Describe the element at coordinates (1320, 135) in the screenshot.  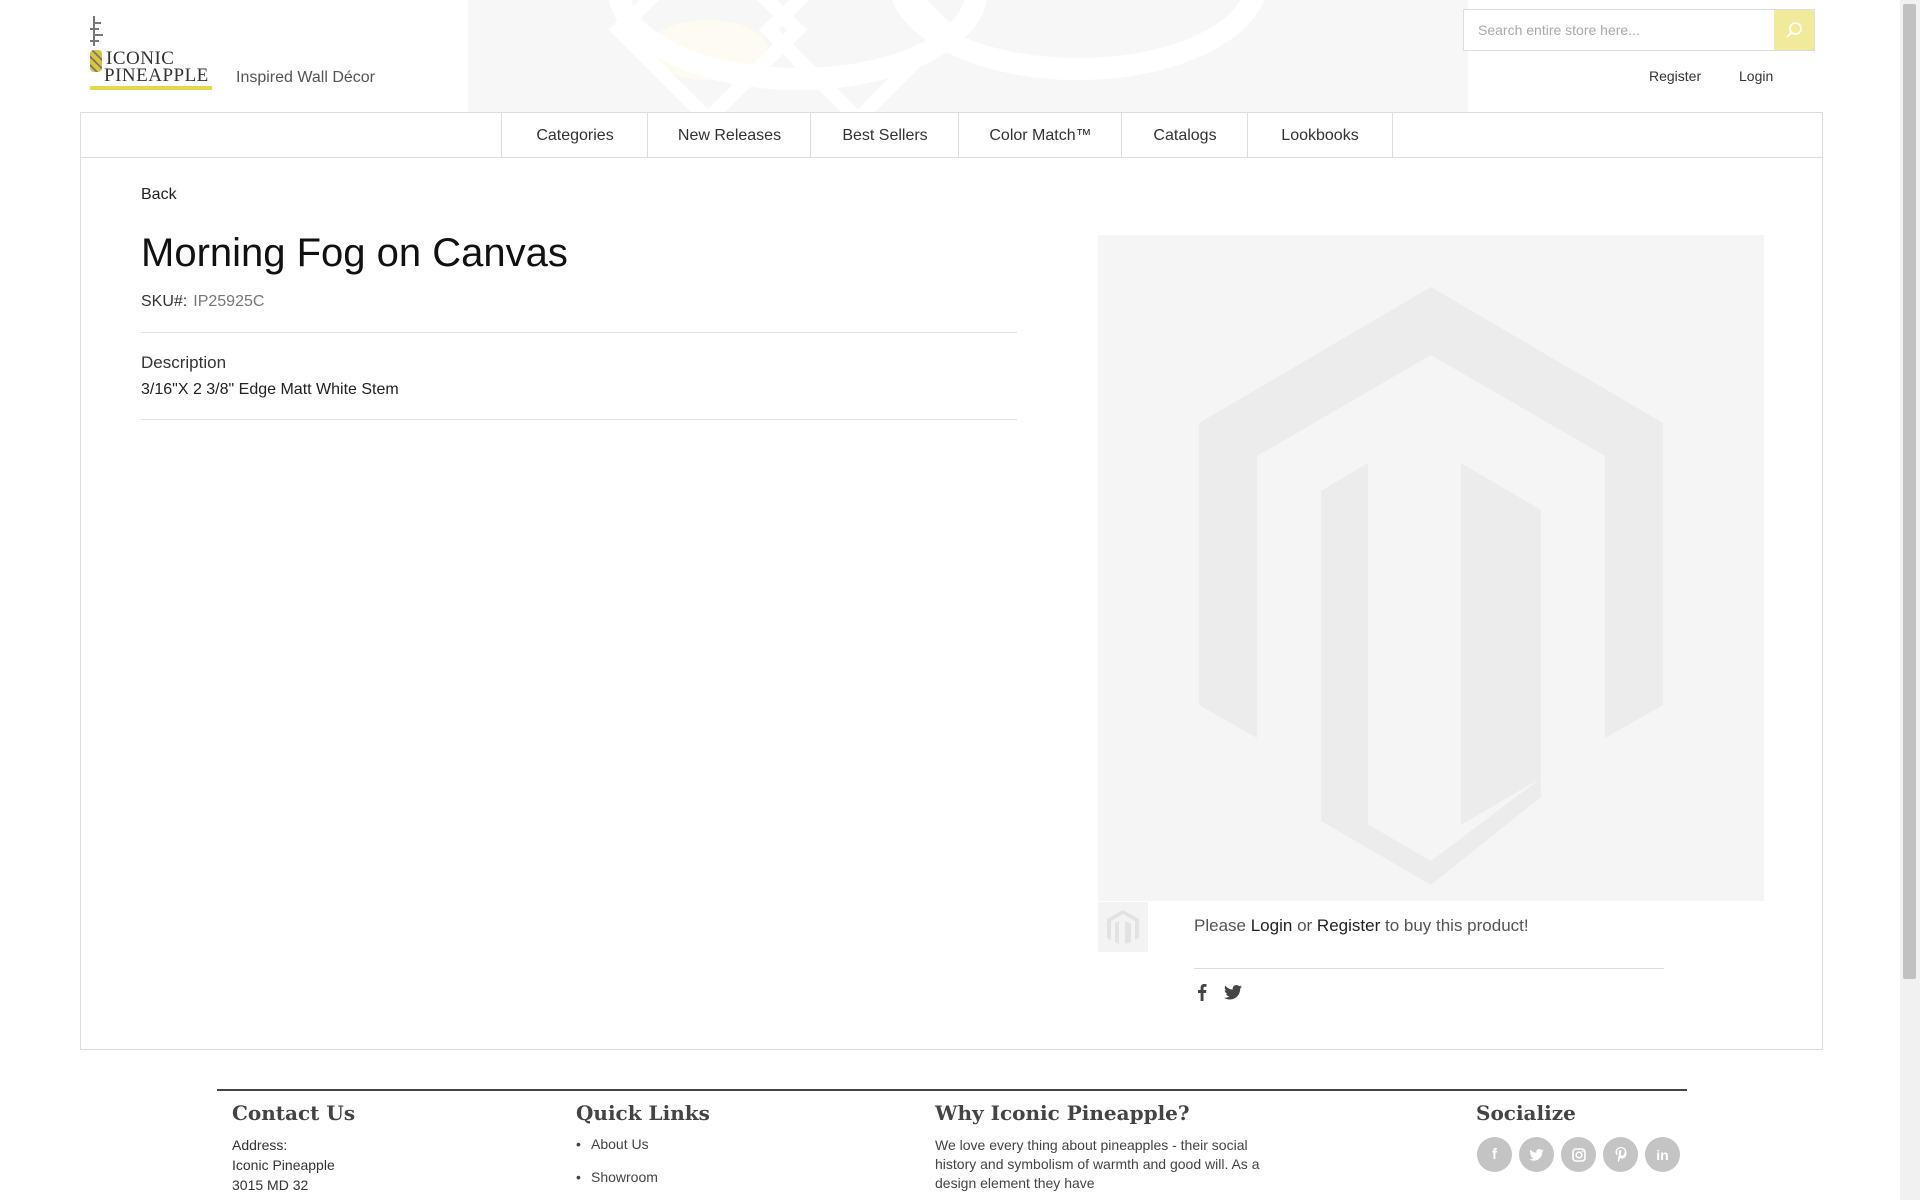
I see `nav-item-lookbooks: Lookbooks` at that location.